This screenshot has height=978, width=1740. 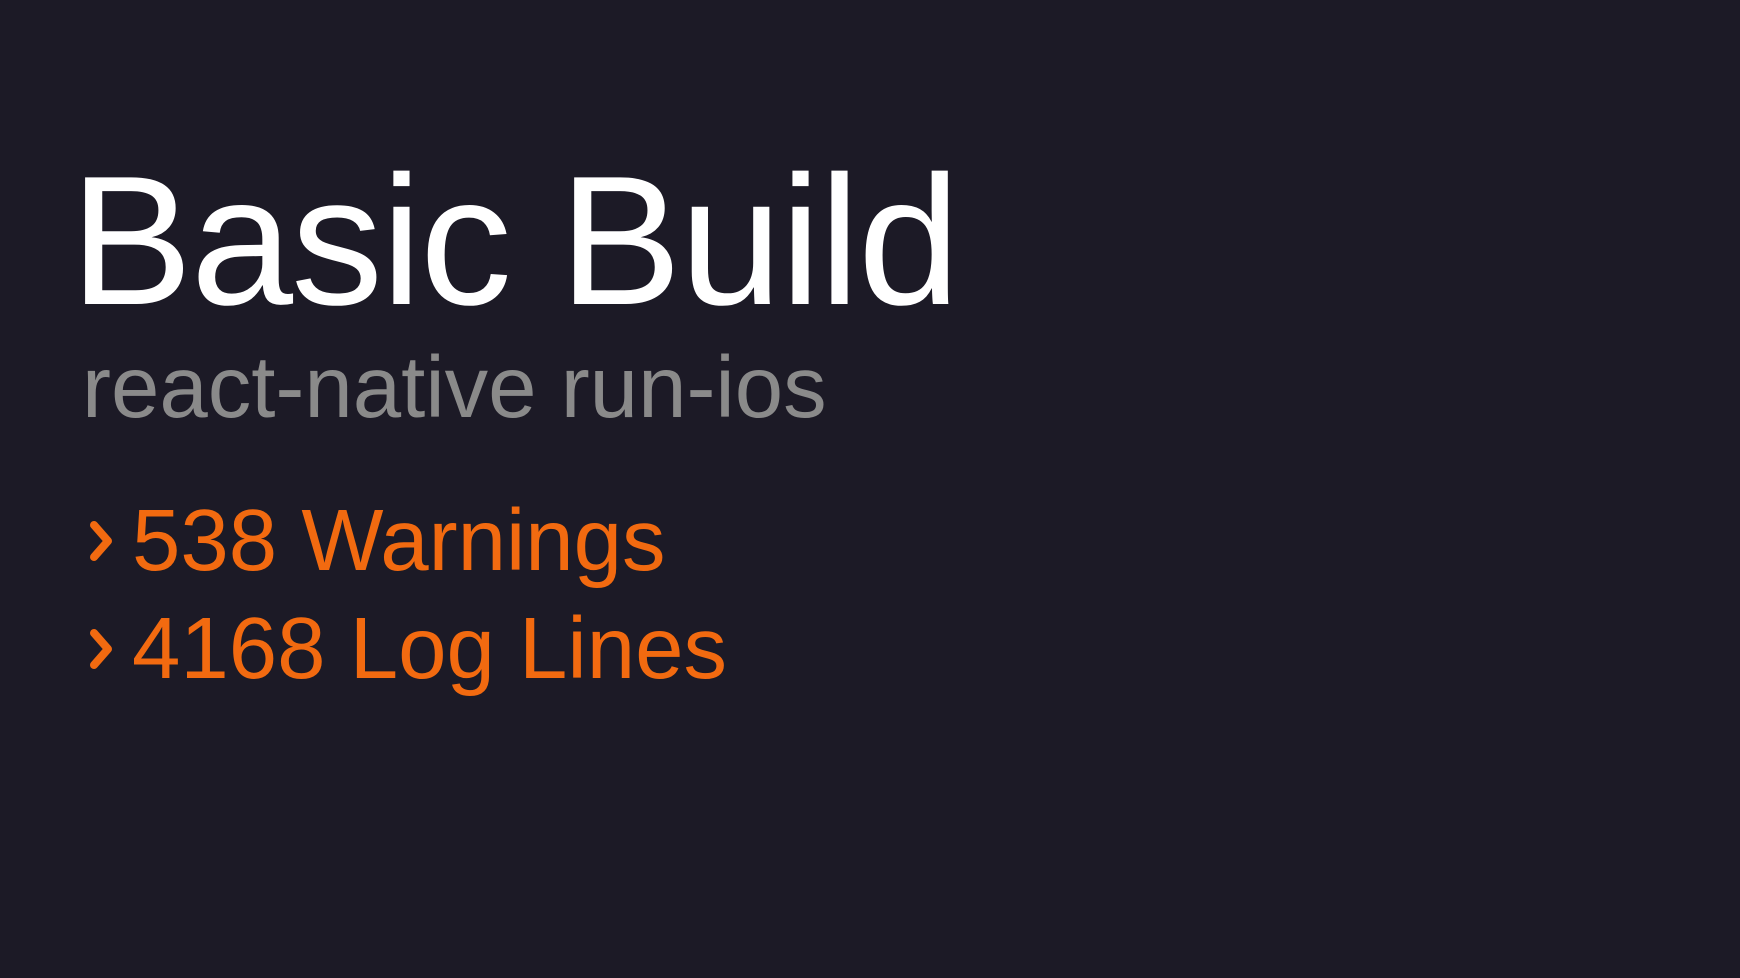 I want to click on slide-title: Basic Build, so click(x=515, y=240).